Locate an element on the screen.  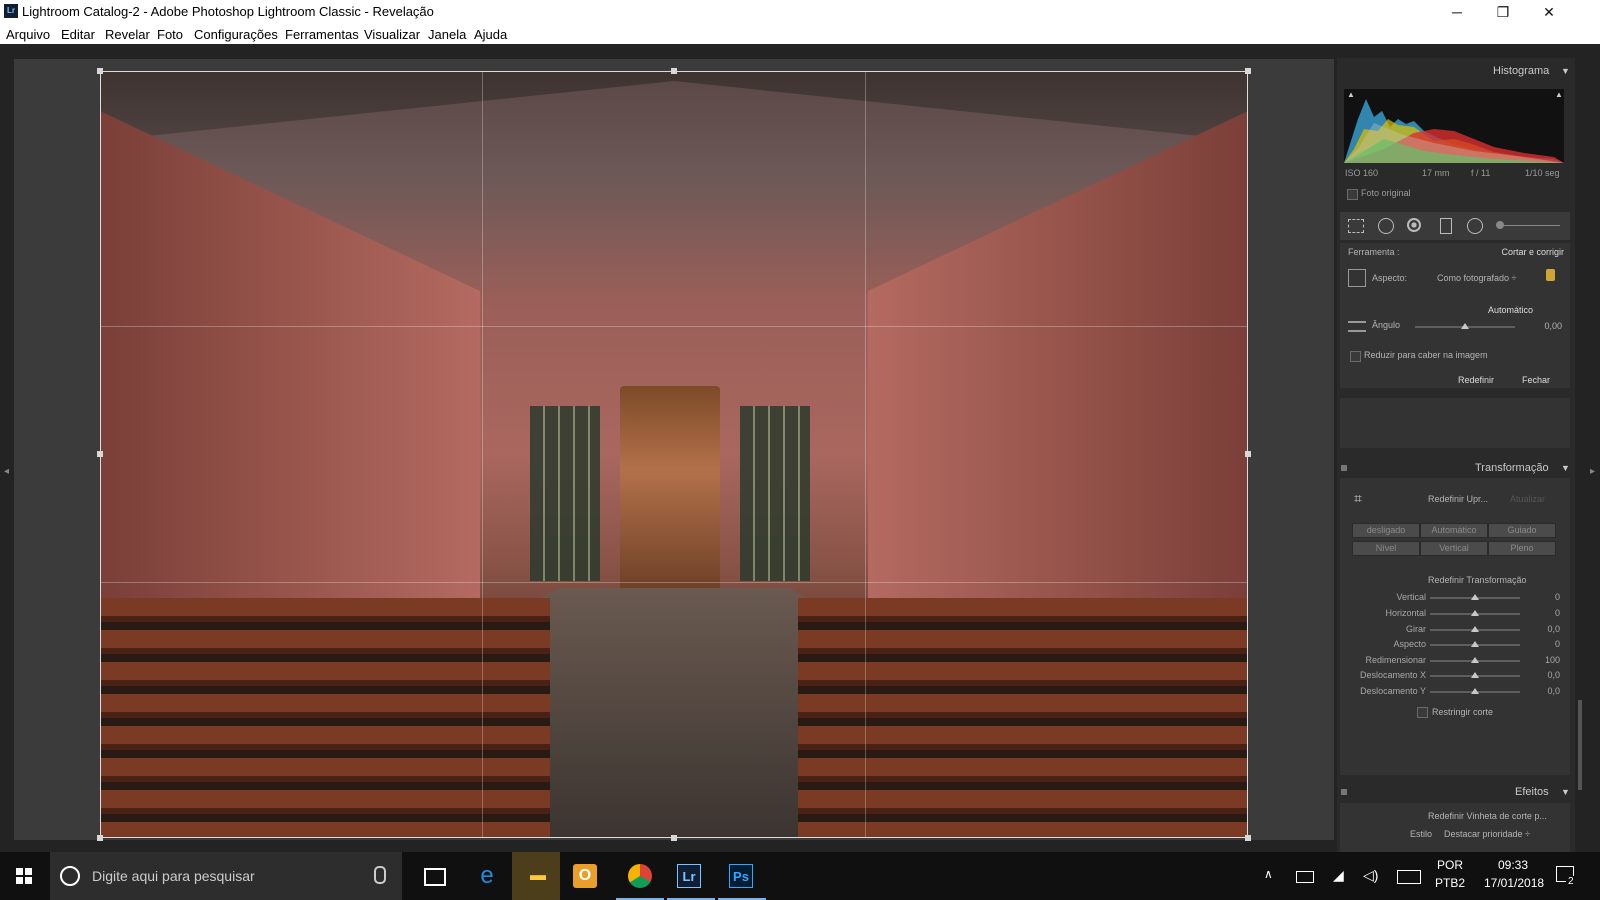
upright-vertical-button: Vertical is located at coordinates (1454, 548).